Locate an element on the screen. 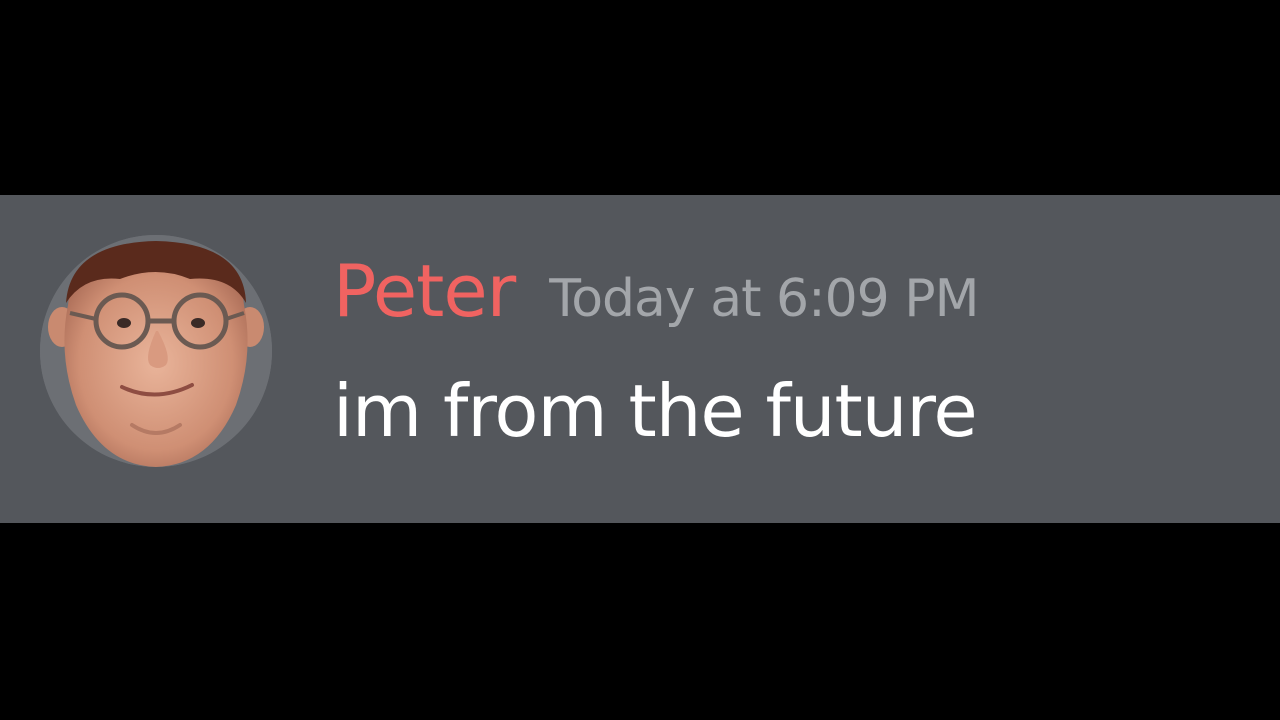  avatar is located at coordinates (156, 351).